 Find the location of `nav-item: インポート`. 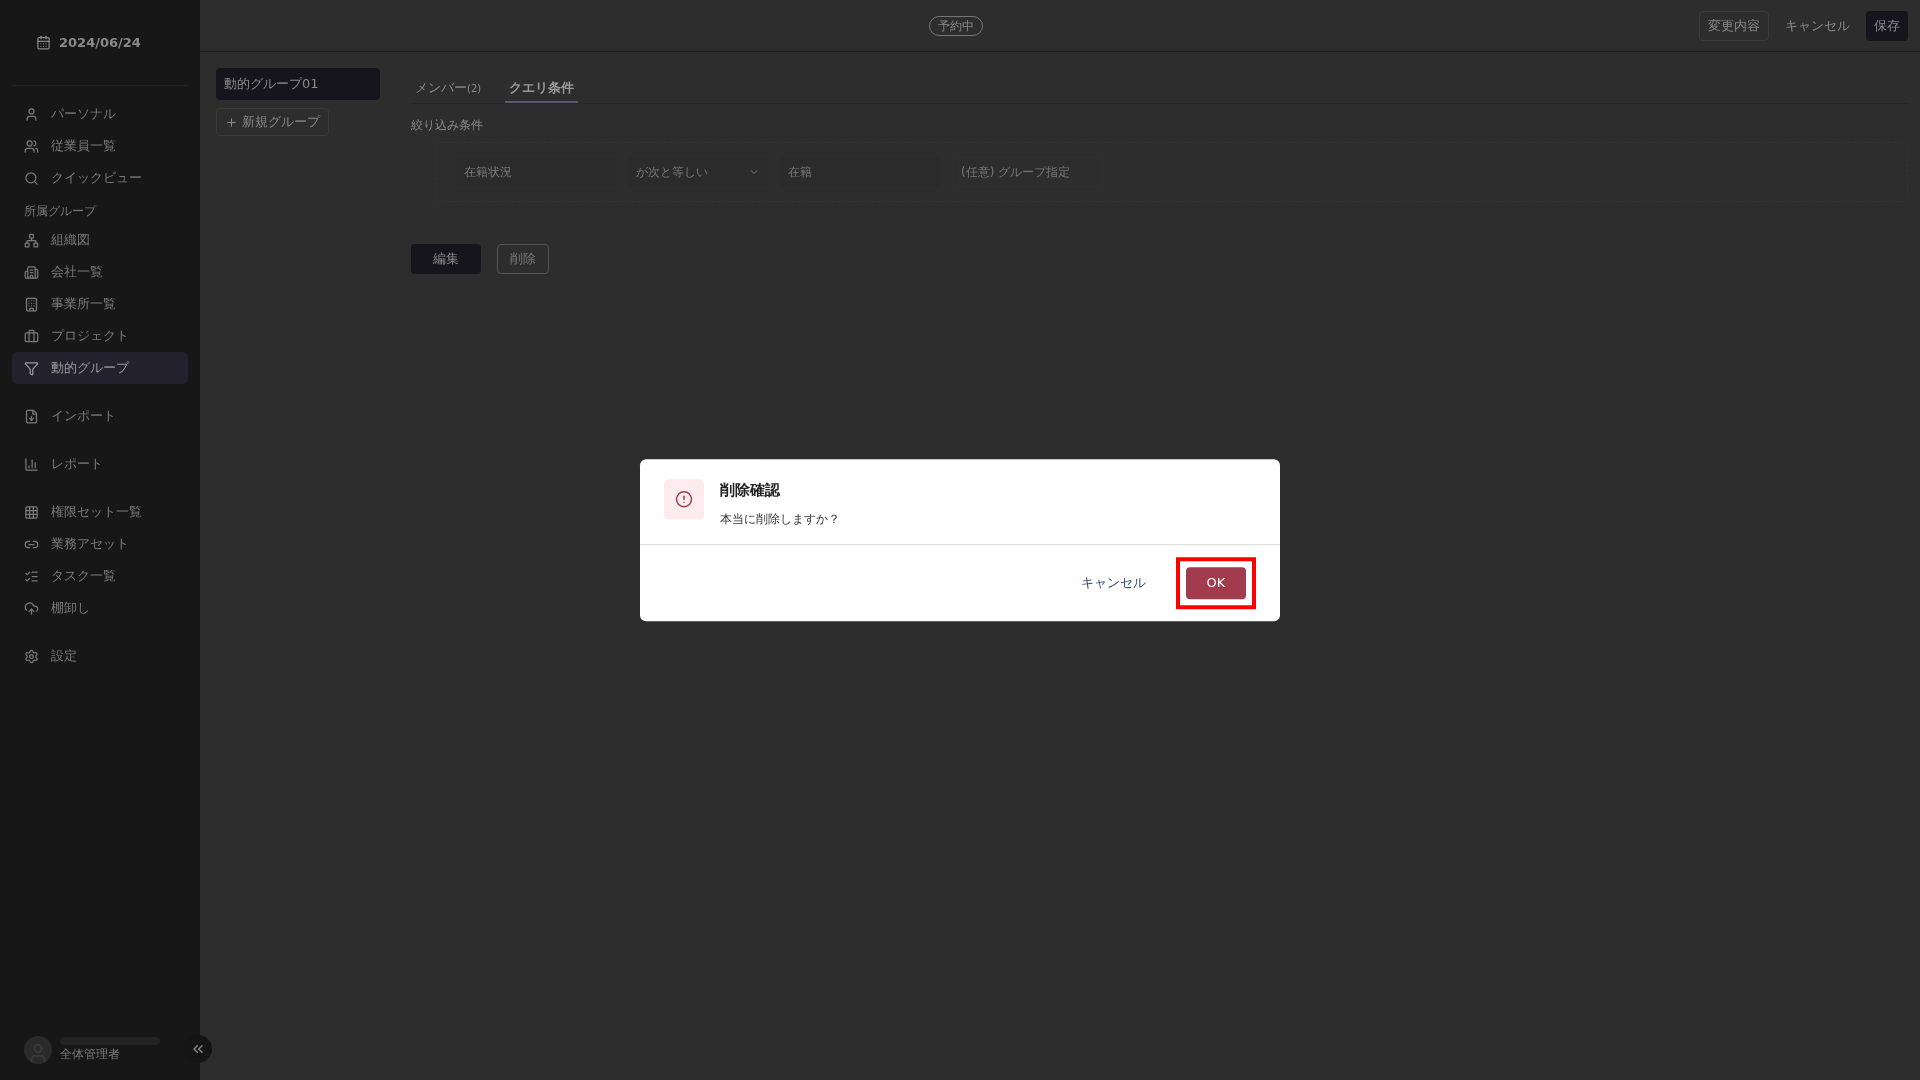

nav-item: インポート is located at coordinates (100, 416).